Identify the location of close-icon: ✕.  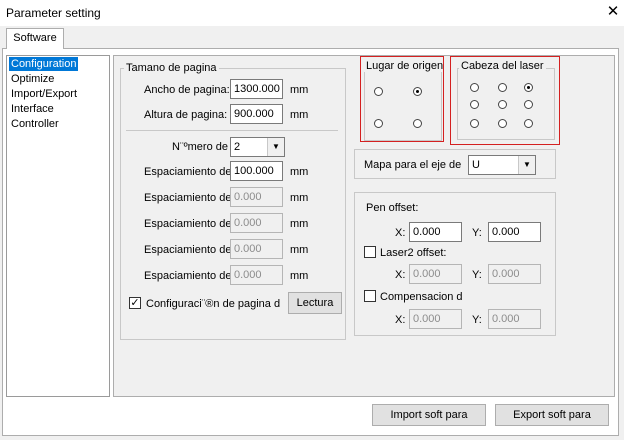
(613, 12).